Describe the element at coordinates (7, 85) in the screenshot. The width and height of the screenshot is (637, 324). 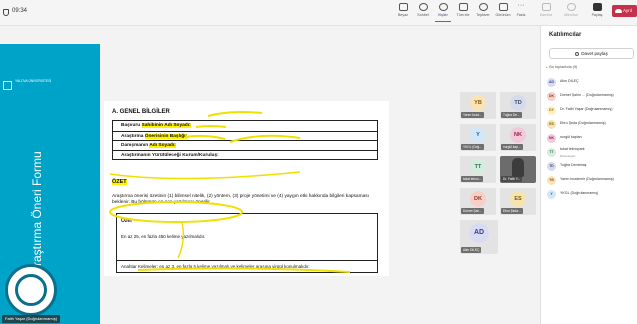
I see `university-logo-icon` at that location.